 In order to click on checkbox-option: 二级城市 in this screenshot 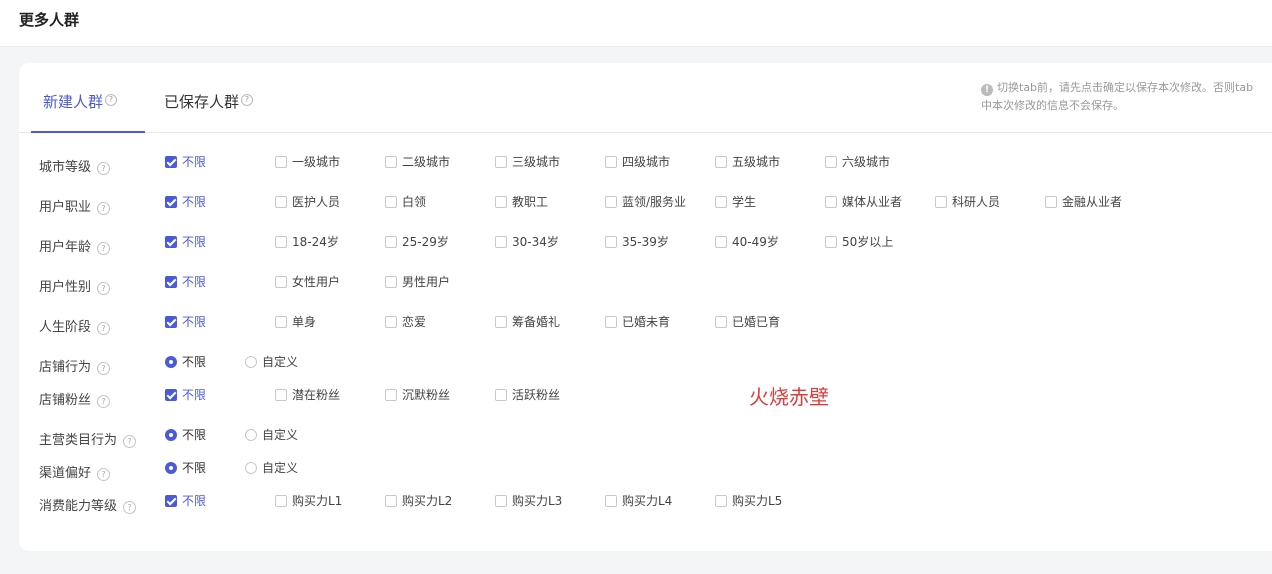, I will do `click(417, 162)`.